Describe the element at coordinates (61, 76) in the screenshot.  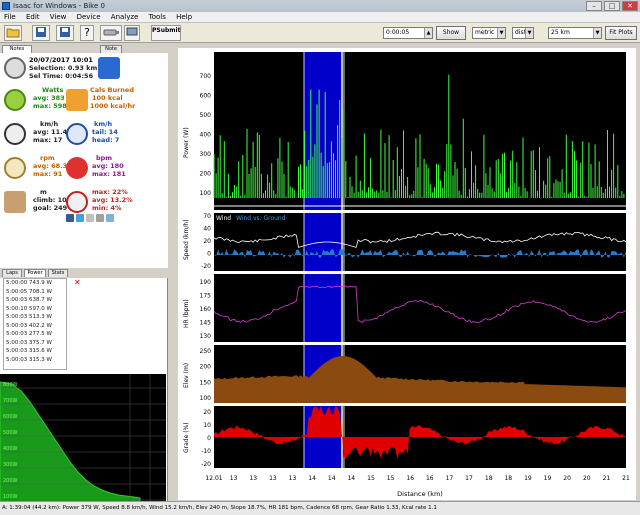
I see `summary-sel-time: Sel Time: 0:04:56` at that location.